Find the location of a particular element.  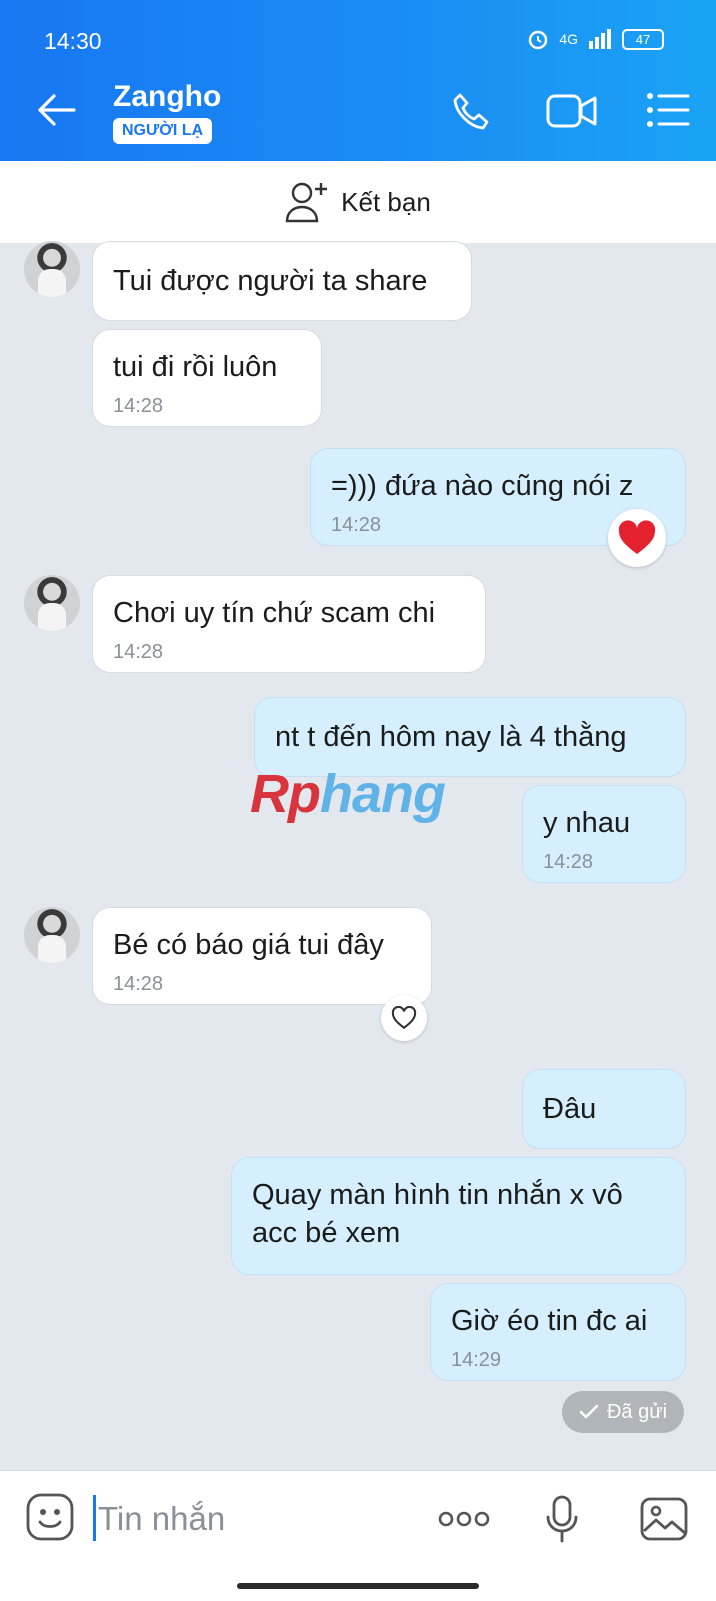

message-text: Bé có báo giá tui đây is located at coordinates (248, 945).